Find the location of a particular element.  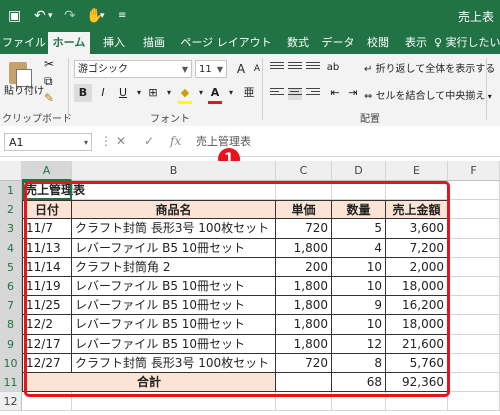

data-cell: 3,600 is located at coordinates (417, 229).